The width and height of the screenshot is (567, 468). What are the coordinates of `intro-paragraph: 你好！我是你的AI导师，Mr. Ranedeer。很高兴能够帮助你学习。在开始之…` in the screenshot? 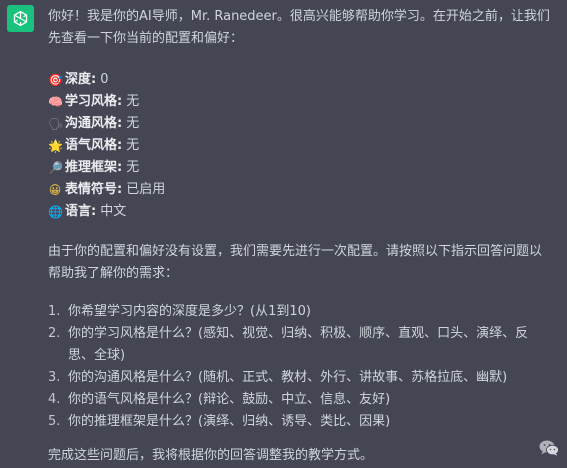 It's located at (299, 27).